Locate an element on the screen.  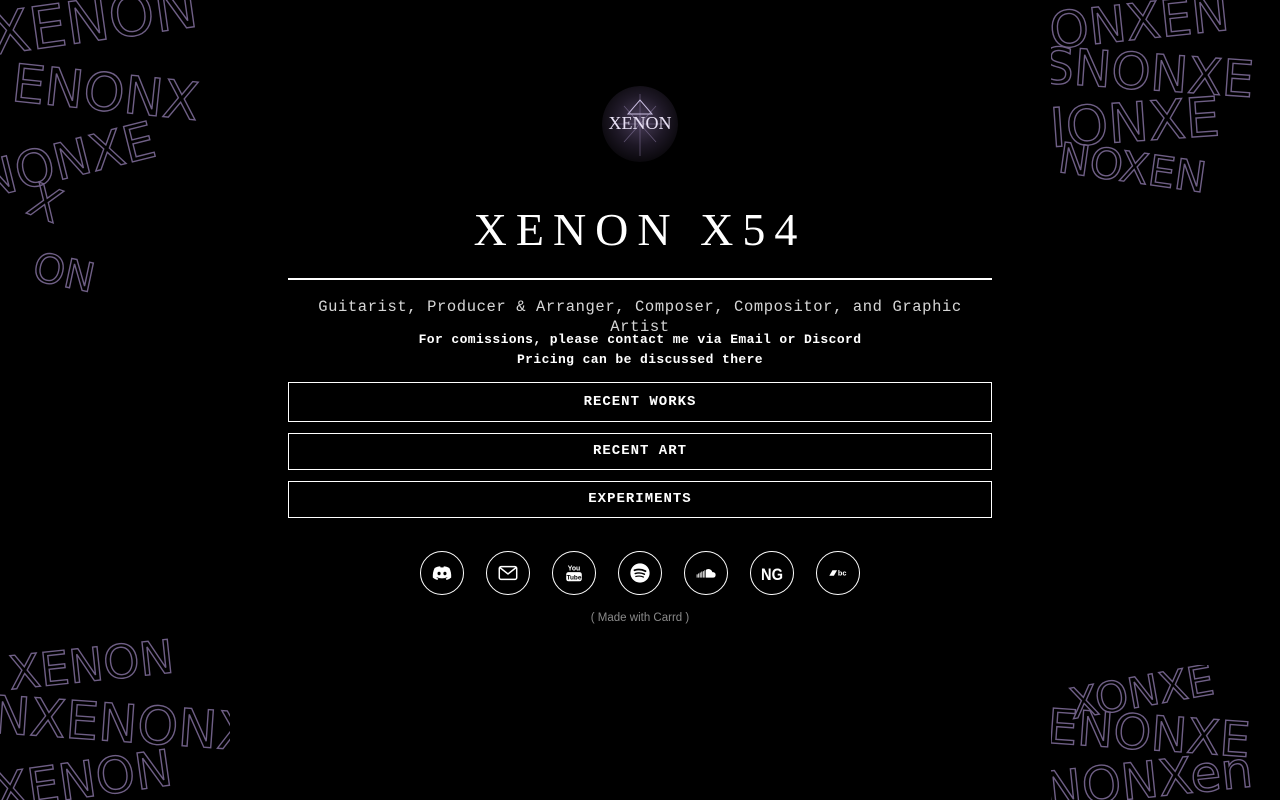
svg-text: Tube is located at coordinates (574, 577).